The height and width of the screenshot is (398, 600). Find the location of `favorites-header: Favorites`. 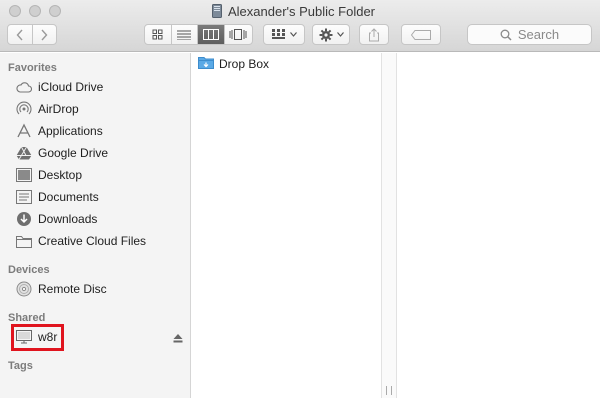

favorites-header: Favorites is located at coordinates (32, 68).